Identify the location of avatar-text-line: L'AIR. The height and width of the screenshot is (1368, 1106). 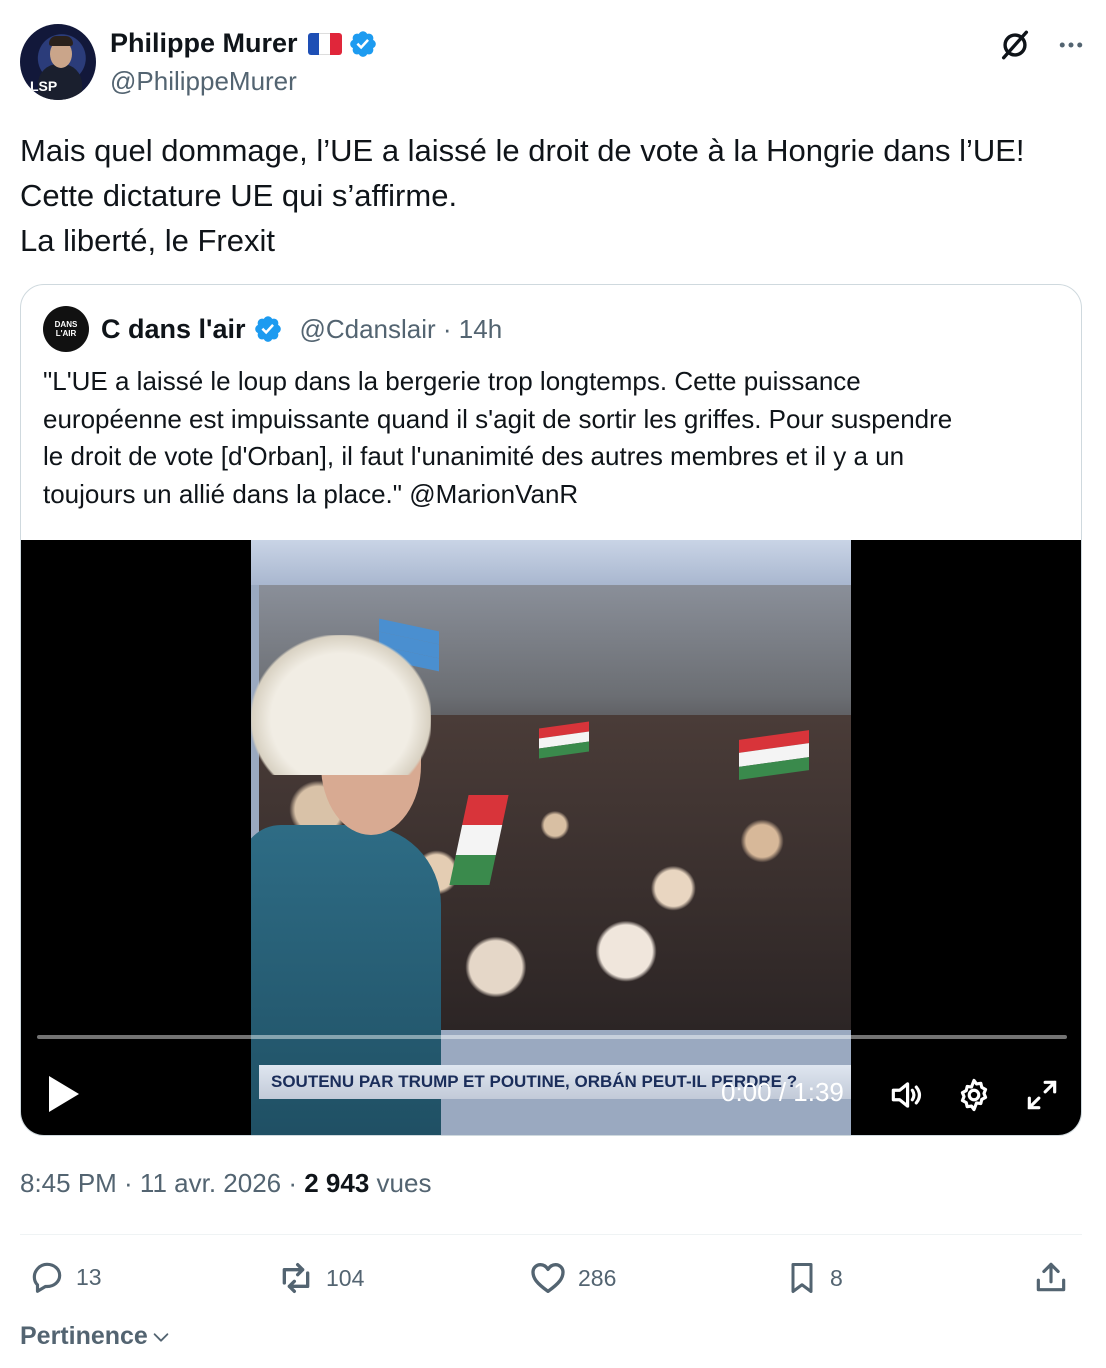
(66, 333).